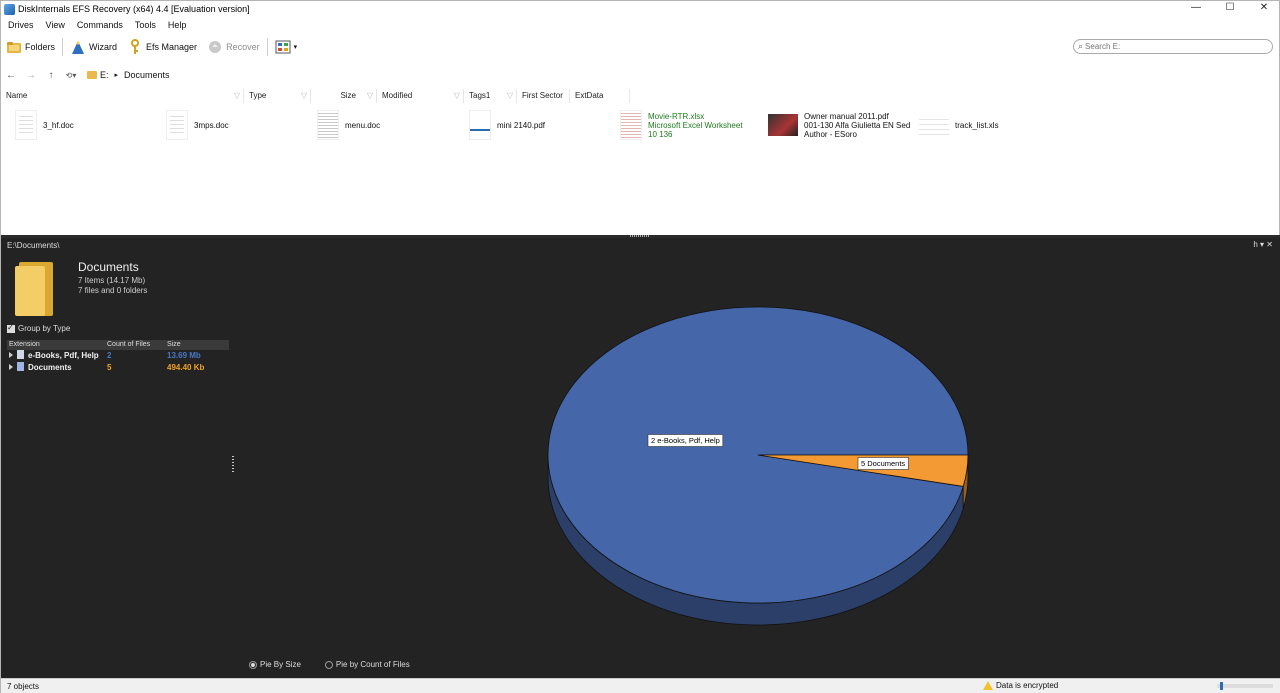 The width and height of the screenshot is (1280, 693). Describe the element at coordinates (1020, 685) in the screenshot. I see `encryption-status: Data is encrypted` at that location.